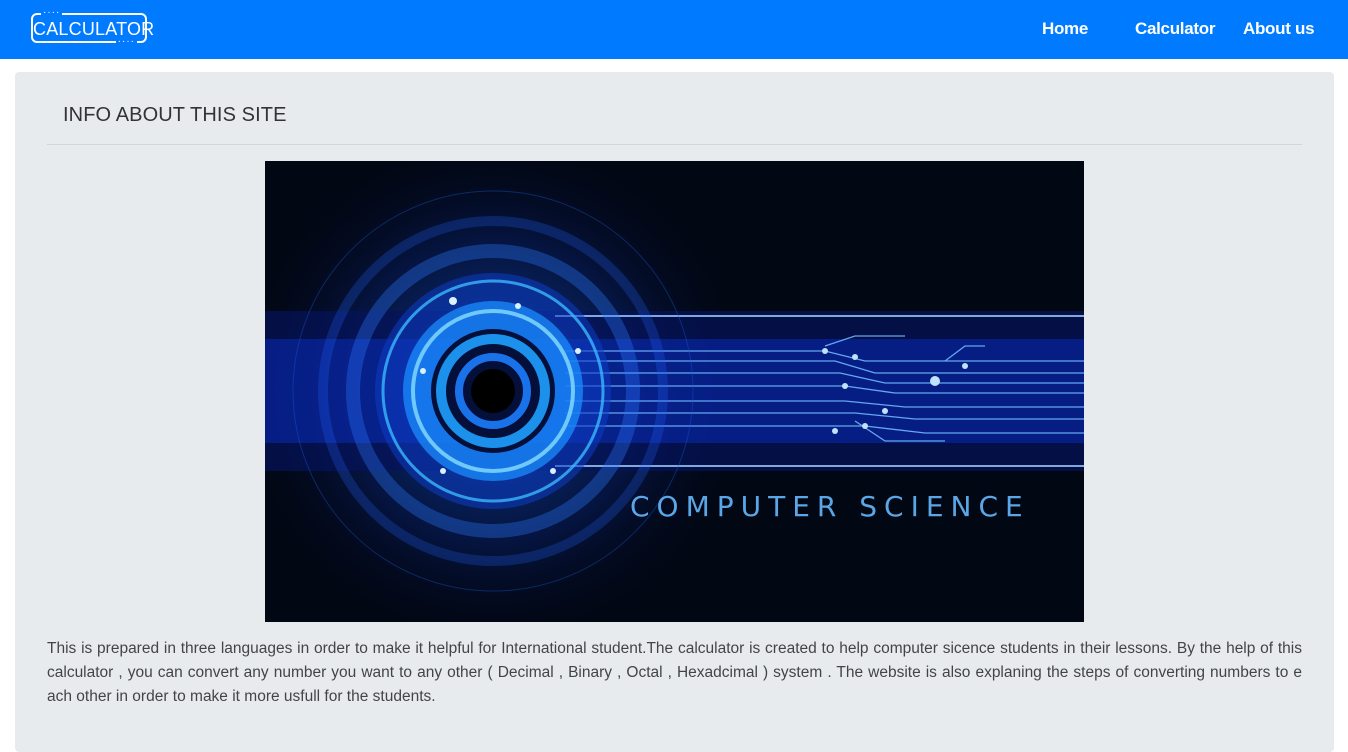 This screenshot has width=1348, height=752. What do you see at coordinates (674, 144) in the screenshot?
I see `title-divider` at bounding box center [674, 144].